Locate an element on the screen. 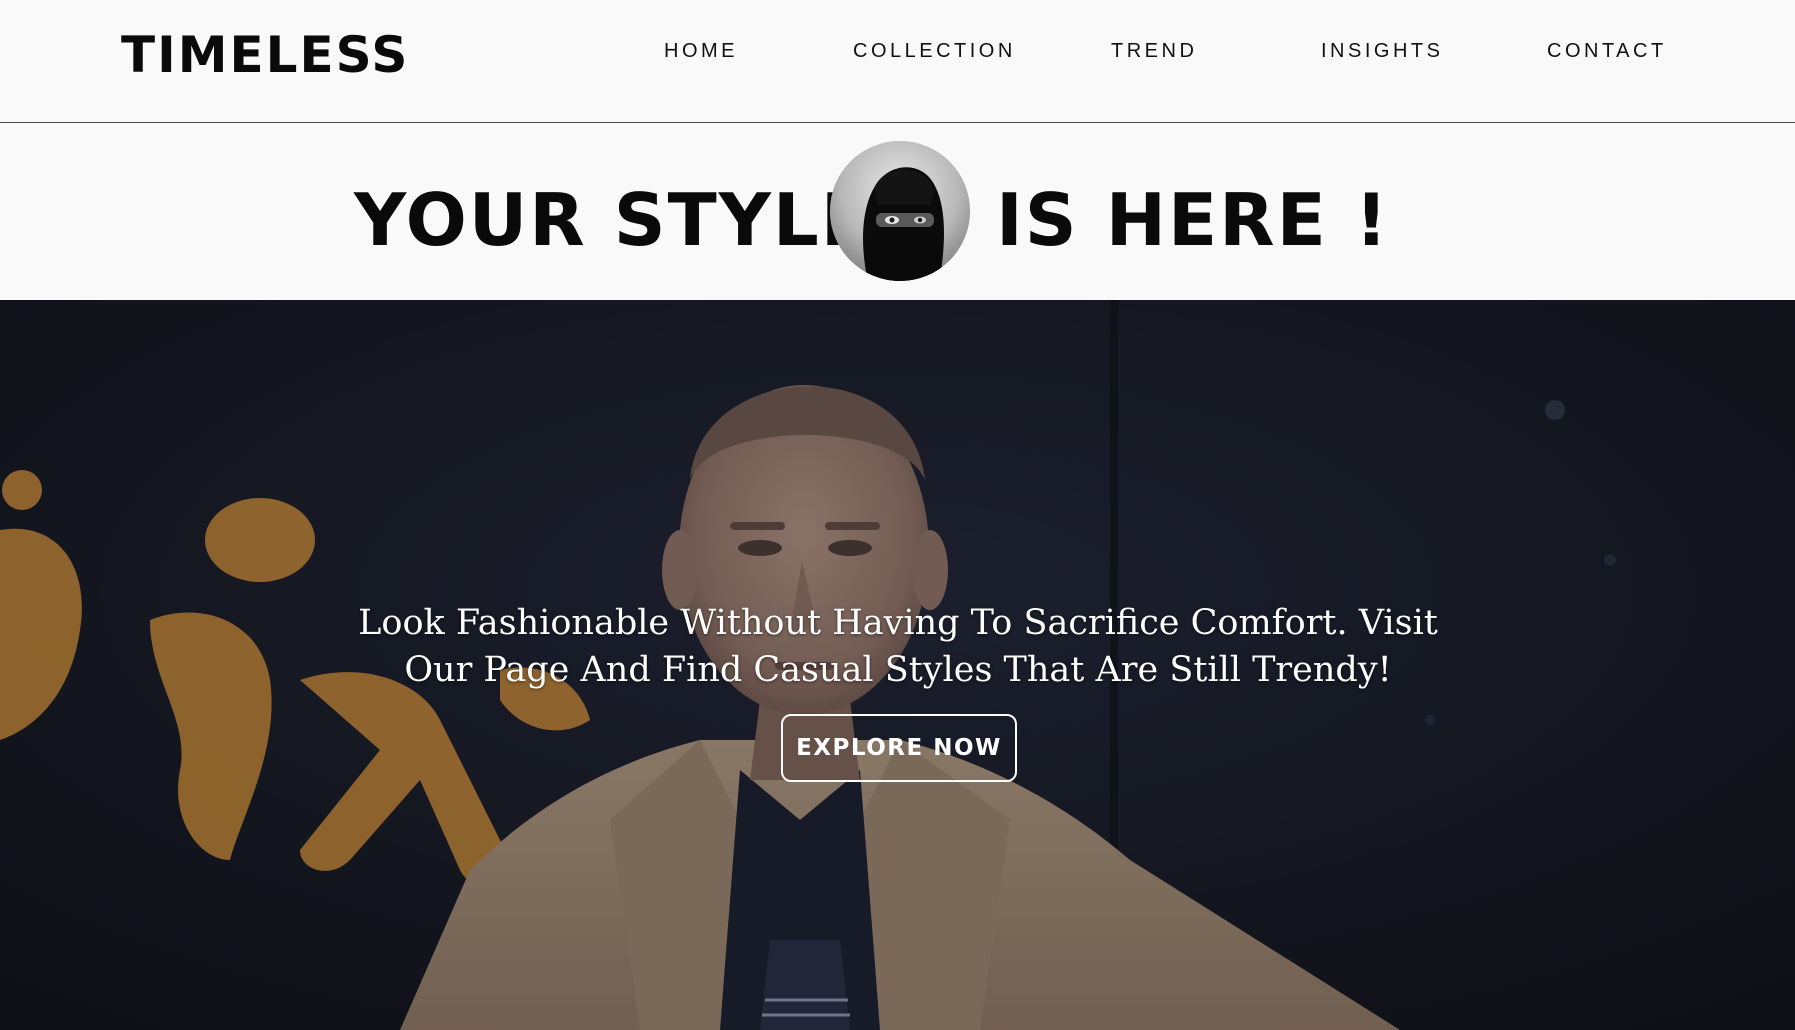  nav-item-trend: TREND is located at coordinates (1154, 51).